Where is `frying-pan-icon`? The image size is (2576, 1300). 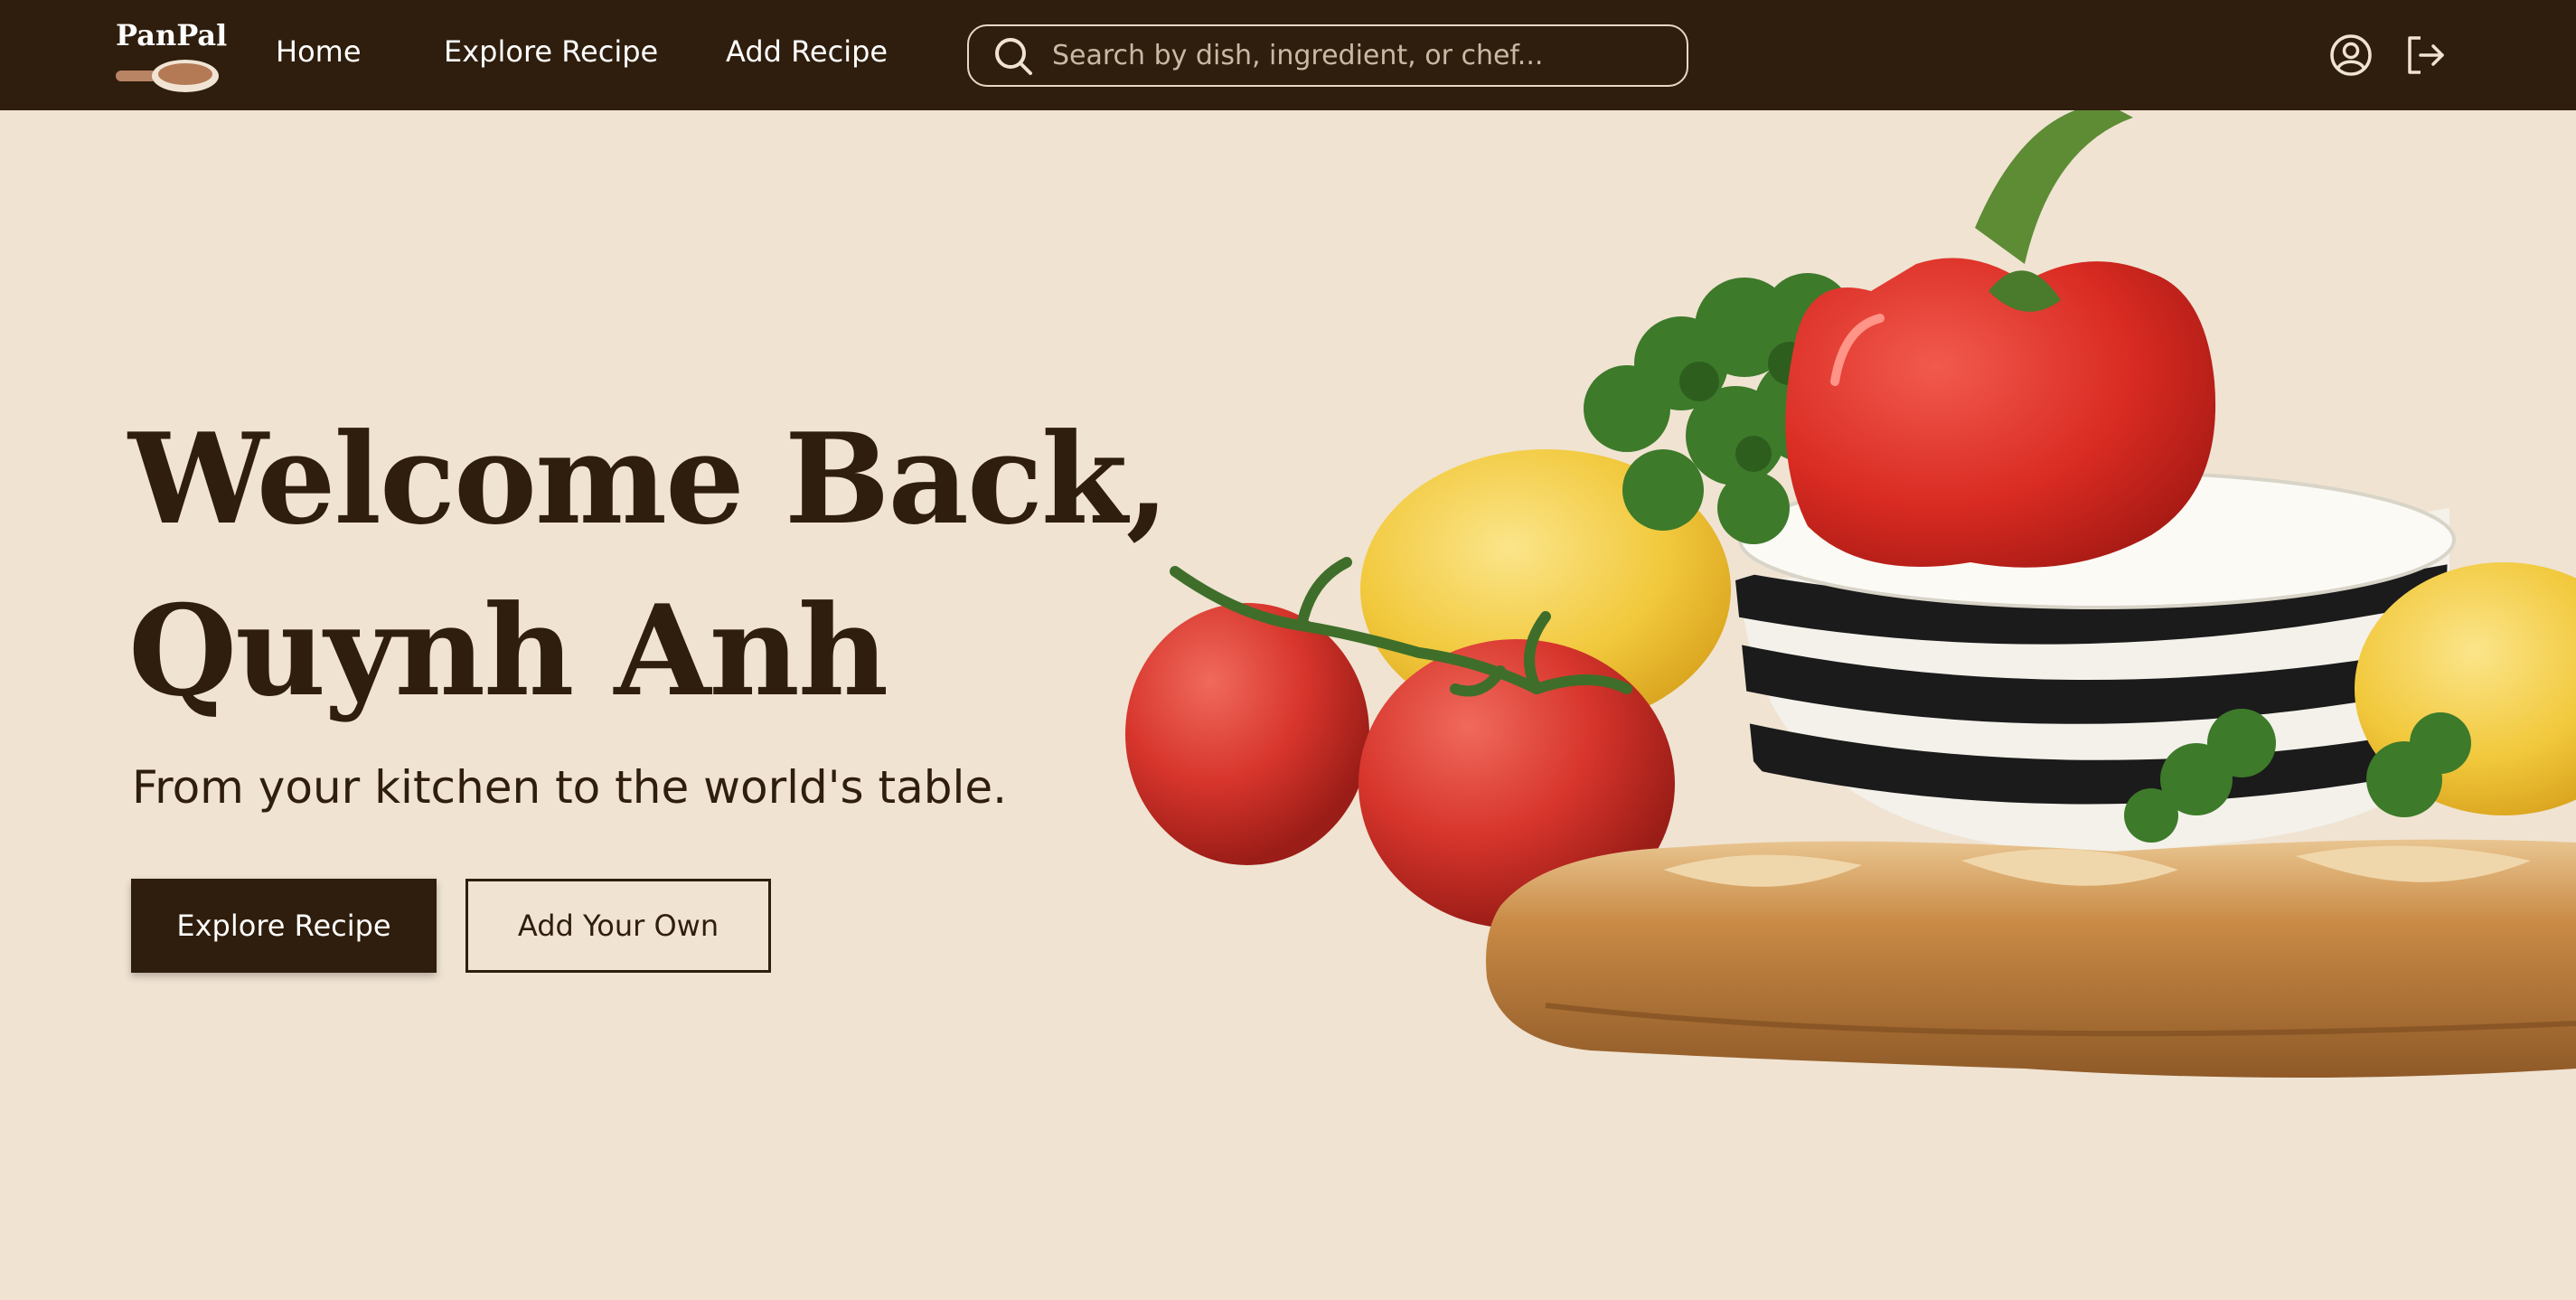 frying-pan-icon is located at coordinates (167, 76).